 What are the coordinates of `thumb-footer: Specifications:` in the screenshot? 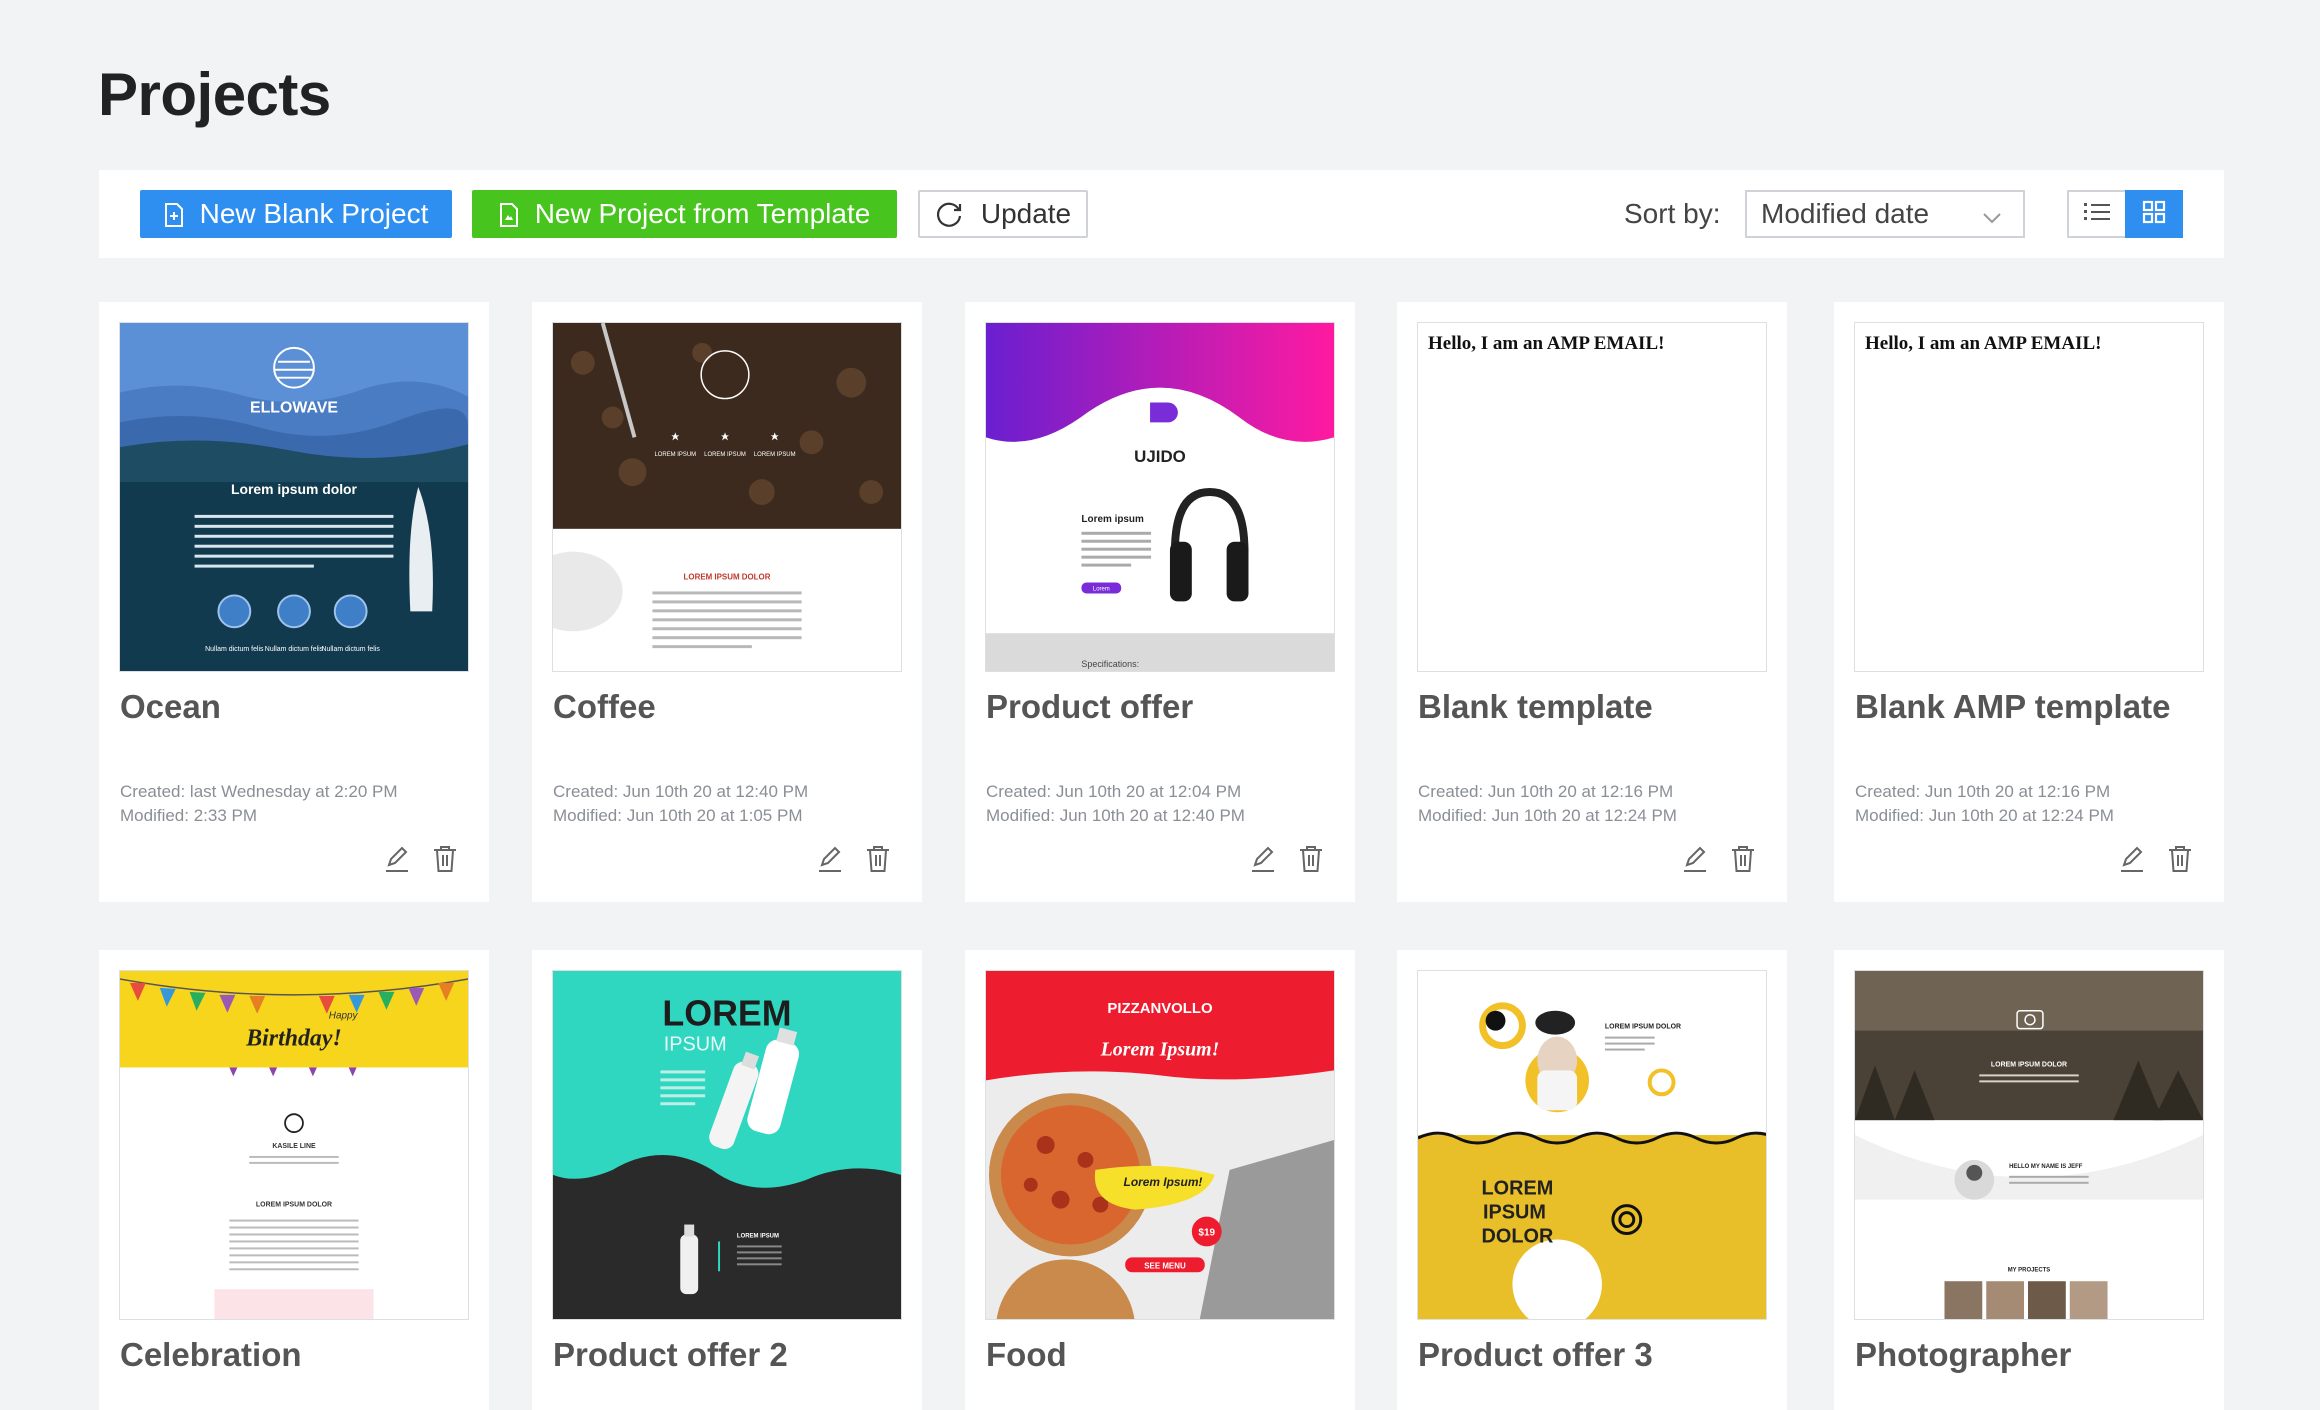 It's located at (1110, 664).